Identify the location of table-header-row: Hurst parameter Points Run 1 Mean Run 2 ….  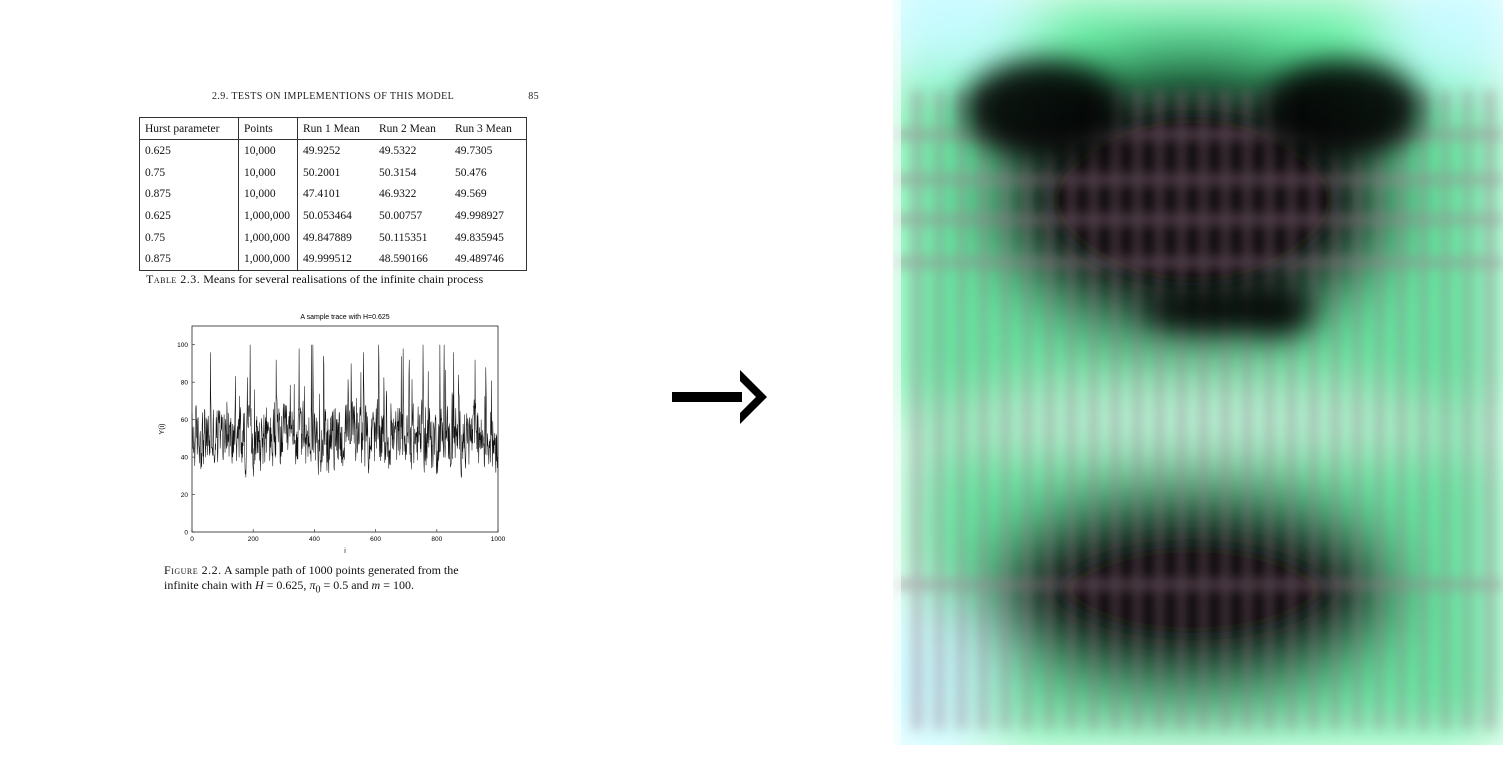
(333, 128).